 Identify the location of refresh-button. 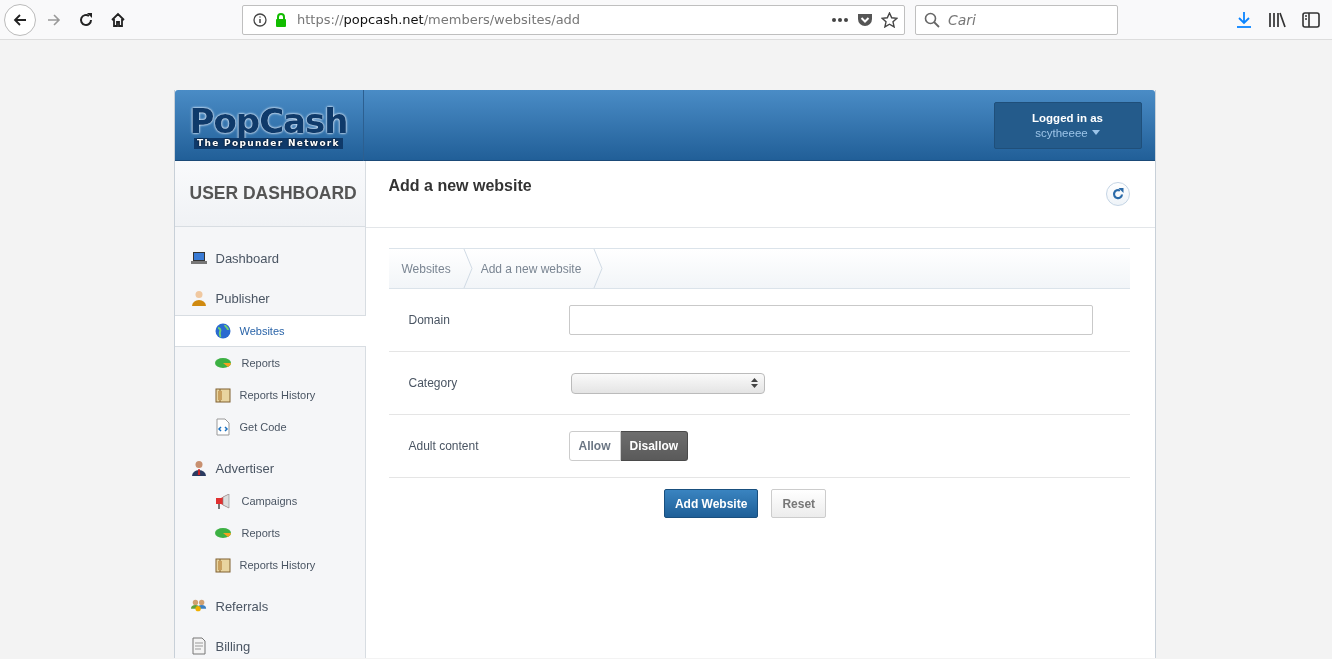
(1117, 194).